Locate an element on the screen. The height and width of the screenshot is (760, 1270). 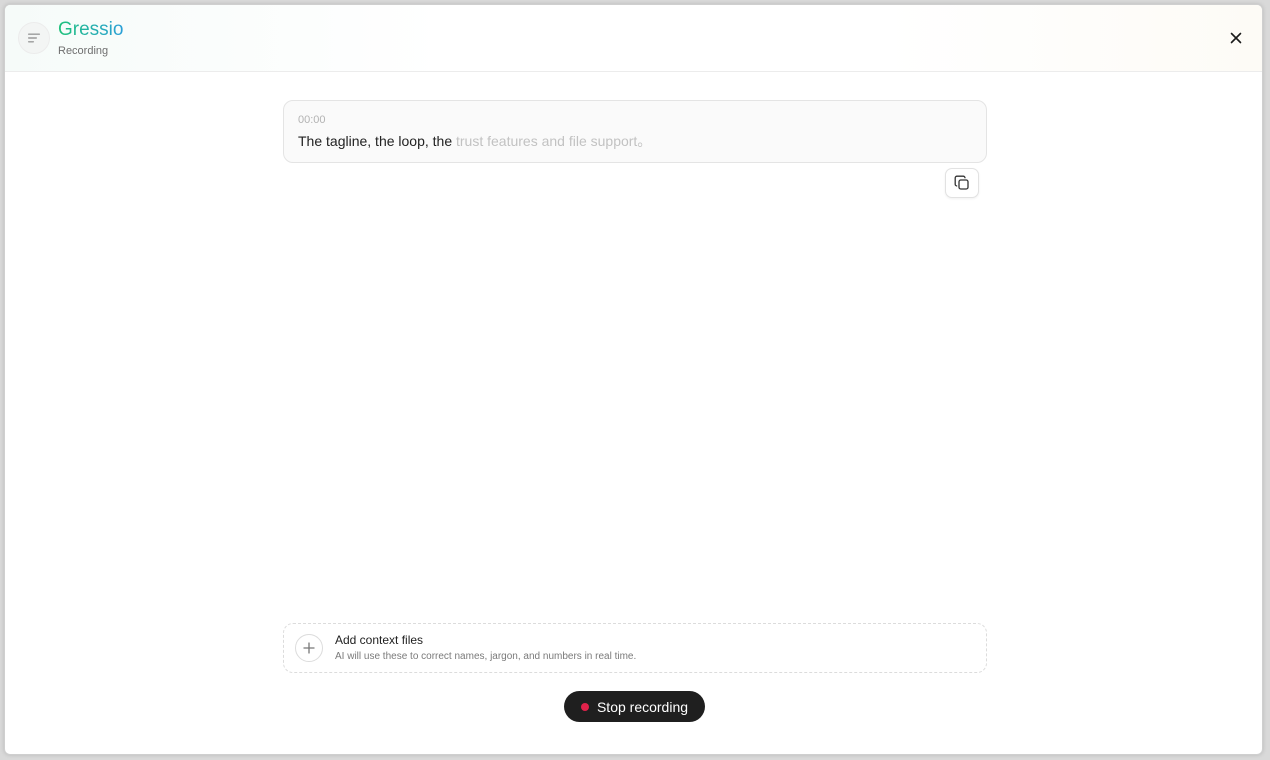
stop-recording-button: Stop recording is located at coordinates (634, 706).